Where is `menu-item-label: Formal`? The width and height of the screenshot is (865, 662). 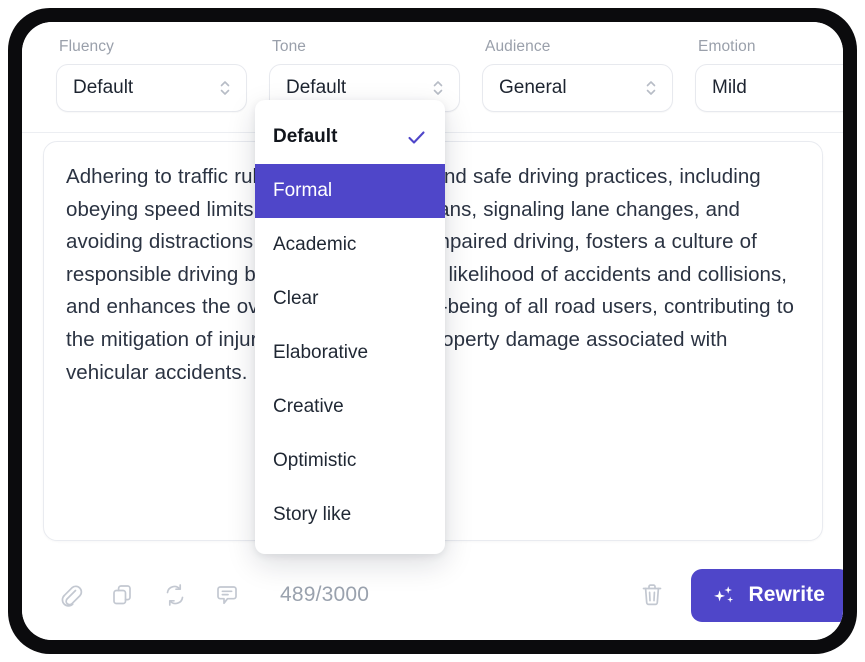
menu-item-label: Formal is located at coordinates (303, 190).